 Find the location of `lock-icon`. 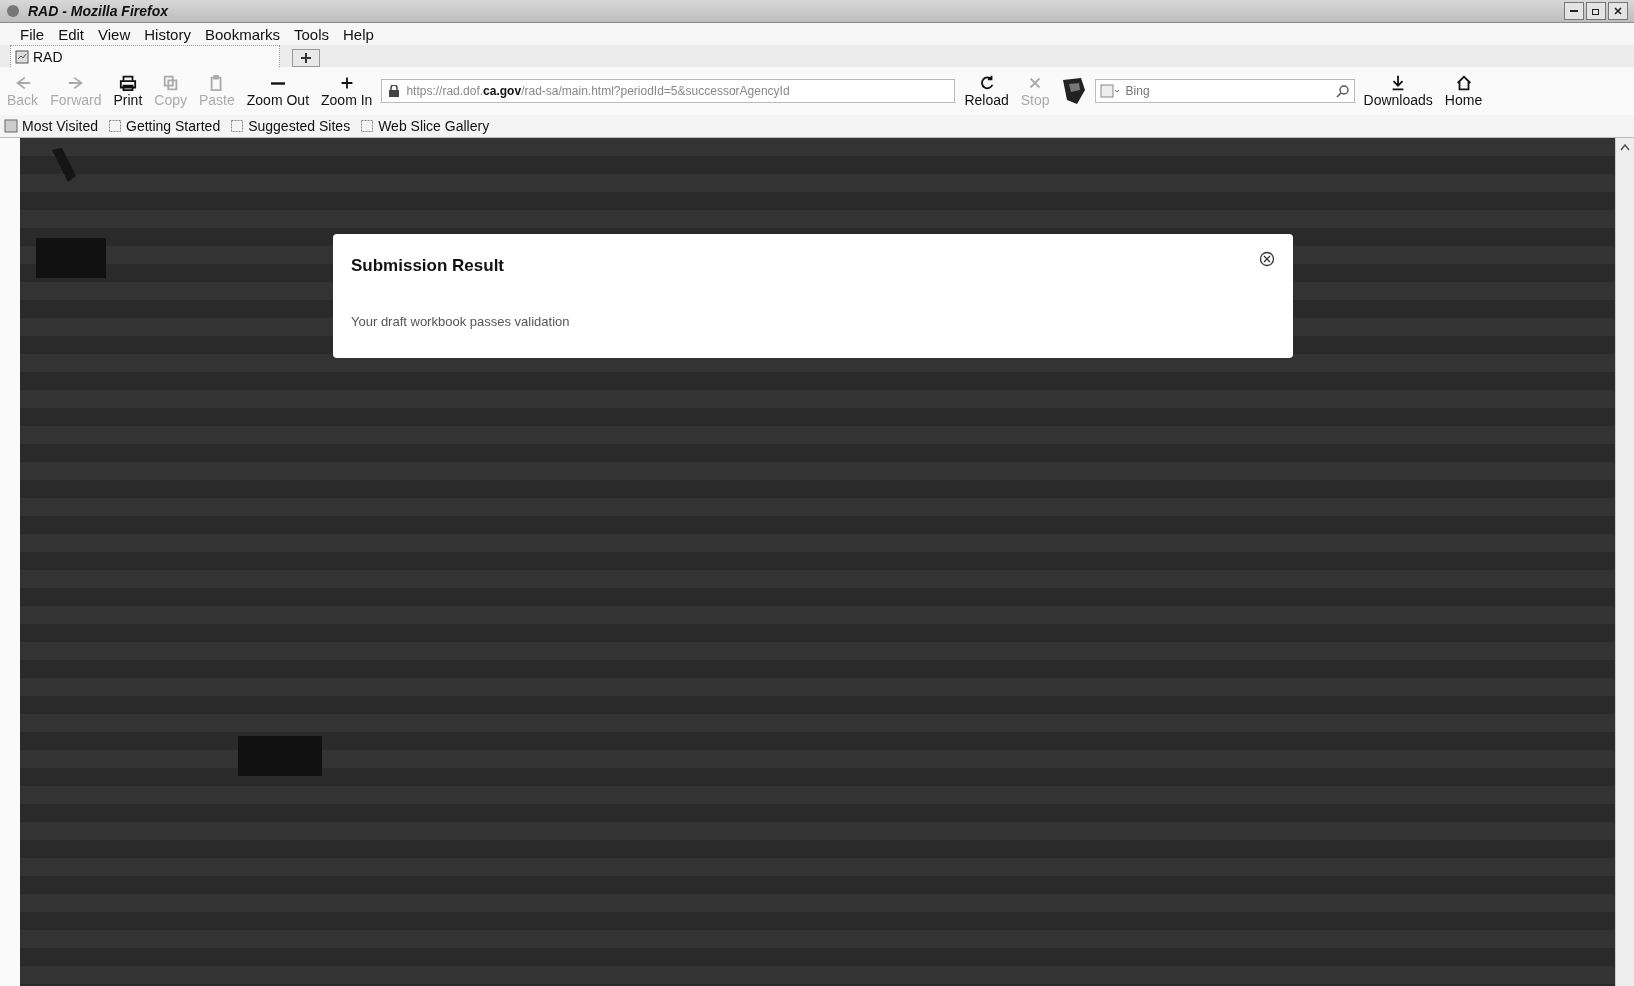

lock-icon is located at coordinates (394, 91).